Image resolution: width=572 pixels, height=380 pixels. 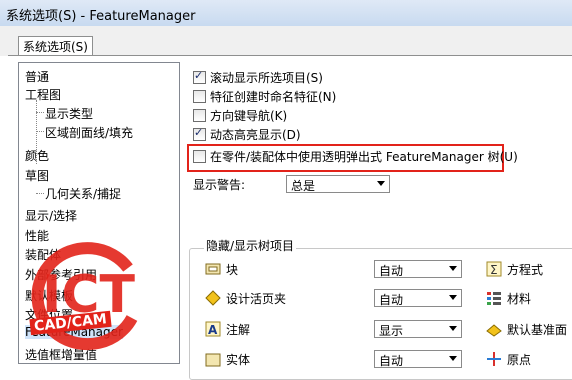 What do you see at coordinates (256, 299) in the screenshot?
I see `row-label: 设计活页夹` at bounding box center [256, 299].